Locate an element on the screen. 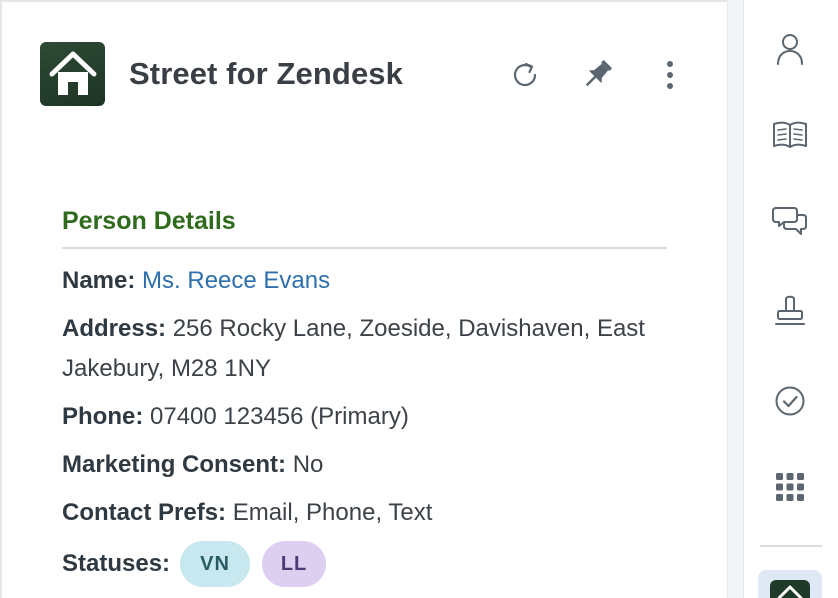 This screenshot has height=598, width=838. phone-label: Phone: is located at coordinates (103, 416).